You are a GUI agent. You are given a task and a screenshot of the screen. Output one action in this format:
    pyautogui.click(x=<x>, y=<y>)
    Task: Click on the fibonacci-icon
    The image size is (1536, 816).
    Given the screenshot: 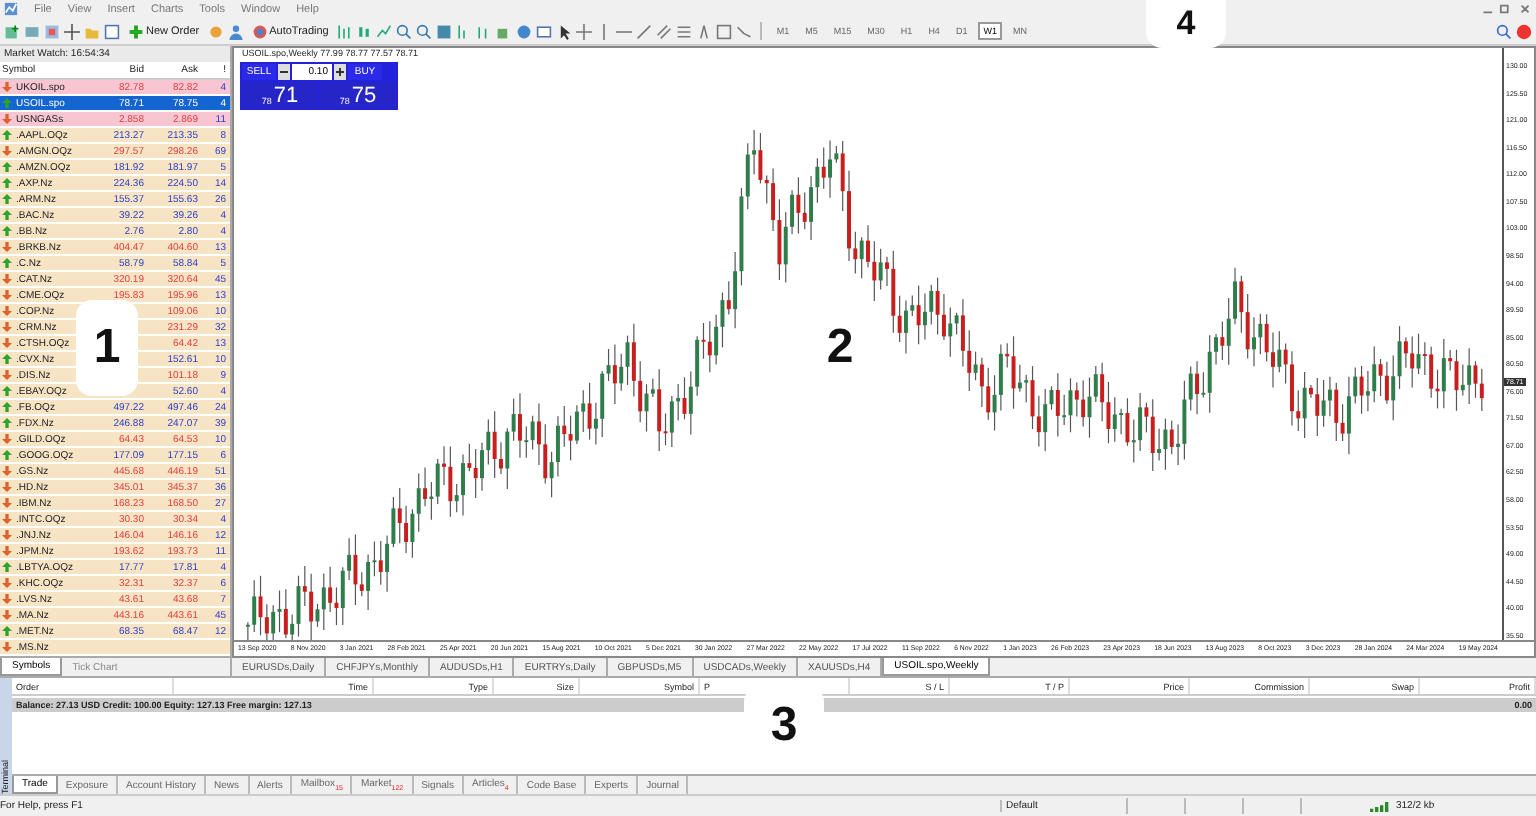 What is the action you would take?
    pyautogui.click(x=684, y=31)
    